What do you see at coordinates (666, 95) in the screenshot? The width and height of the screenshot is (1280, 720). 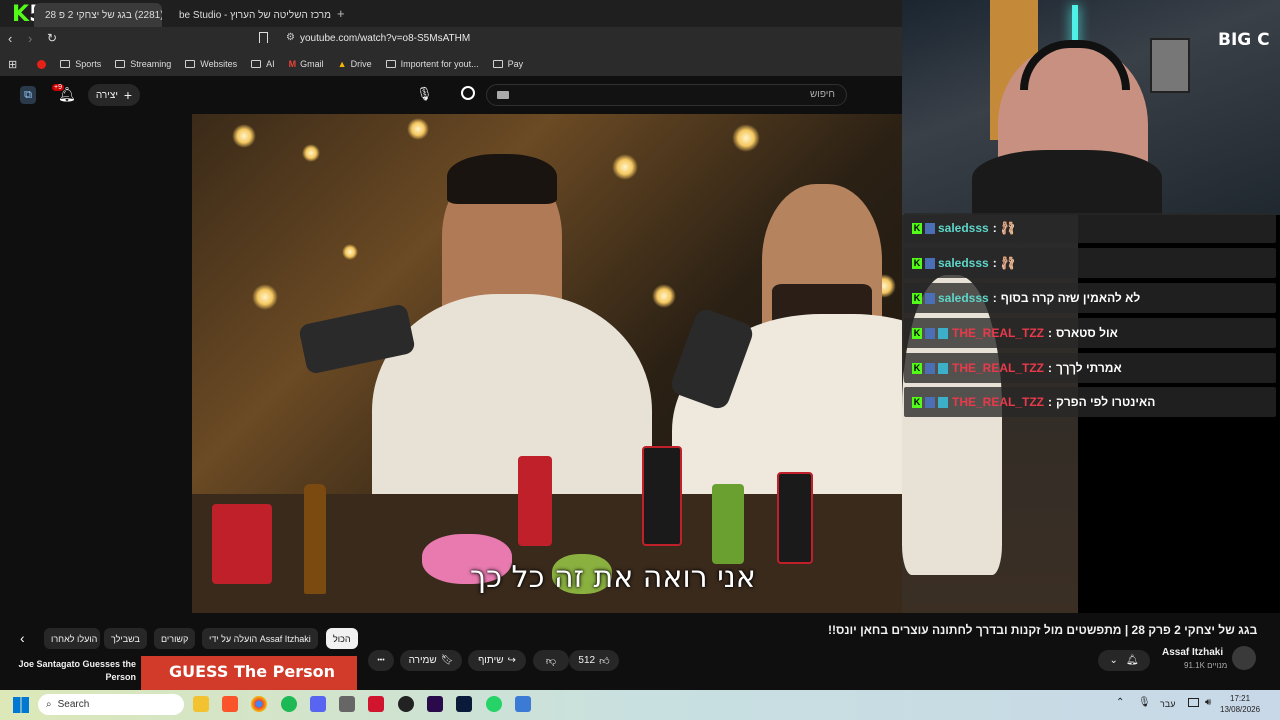 I see `search-input` at bounding box center [666, 95].